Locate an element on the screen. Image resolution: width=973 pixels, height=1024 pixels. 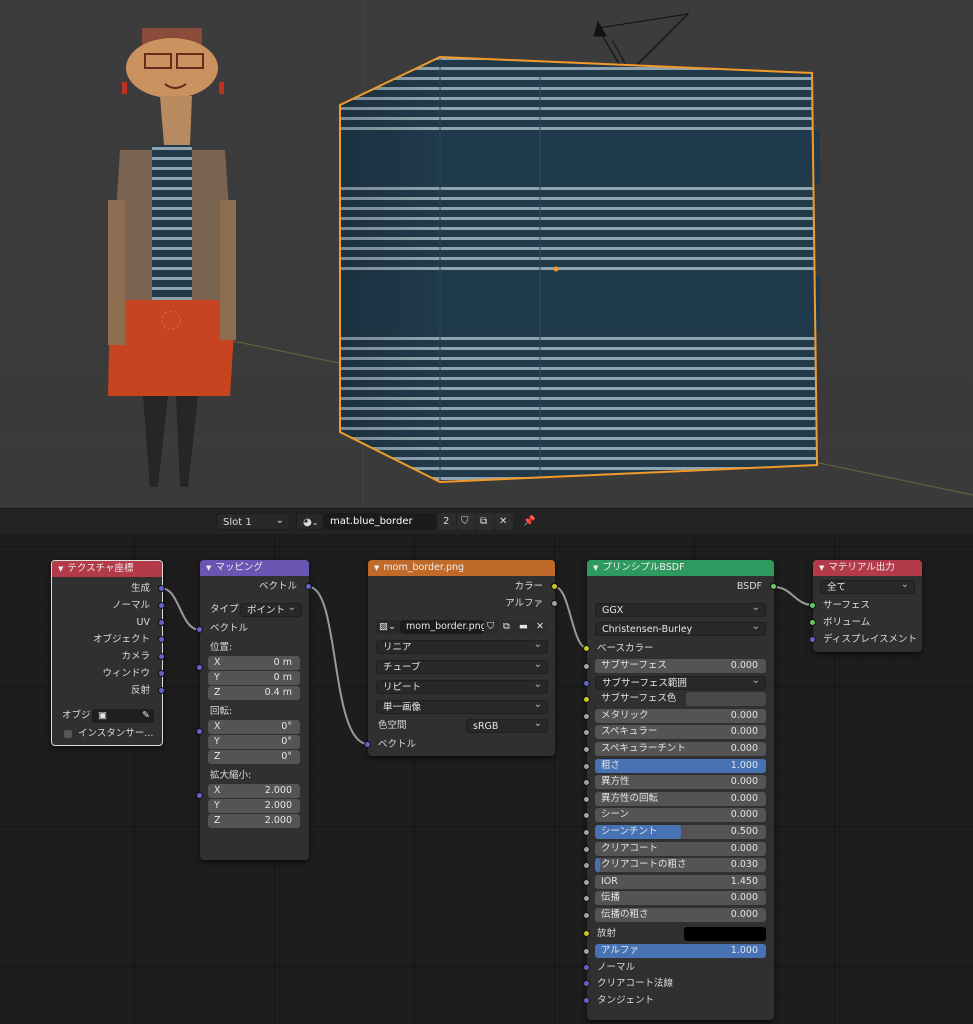
alpha-field: アルファ 1.000 is located at coordinates (680, 951).